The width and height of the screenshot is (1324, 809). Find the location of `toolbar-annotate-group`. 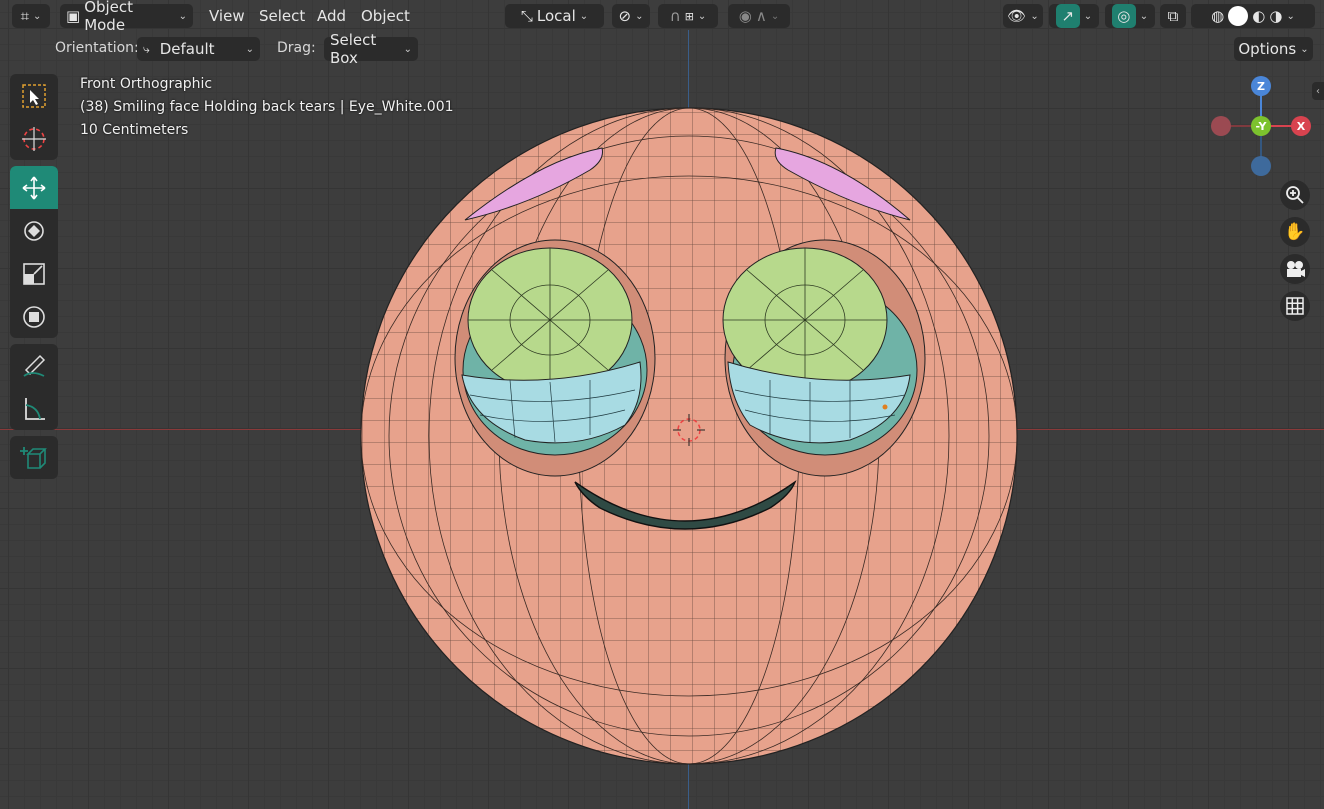

toolbar-annotate-group is located at coordinates (34, 387).